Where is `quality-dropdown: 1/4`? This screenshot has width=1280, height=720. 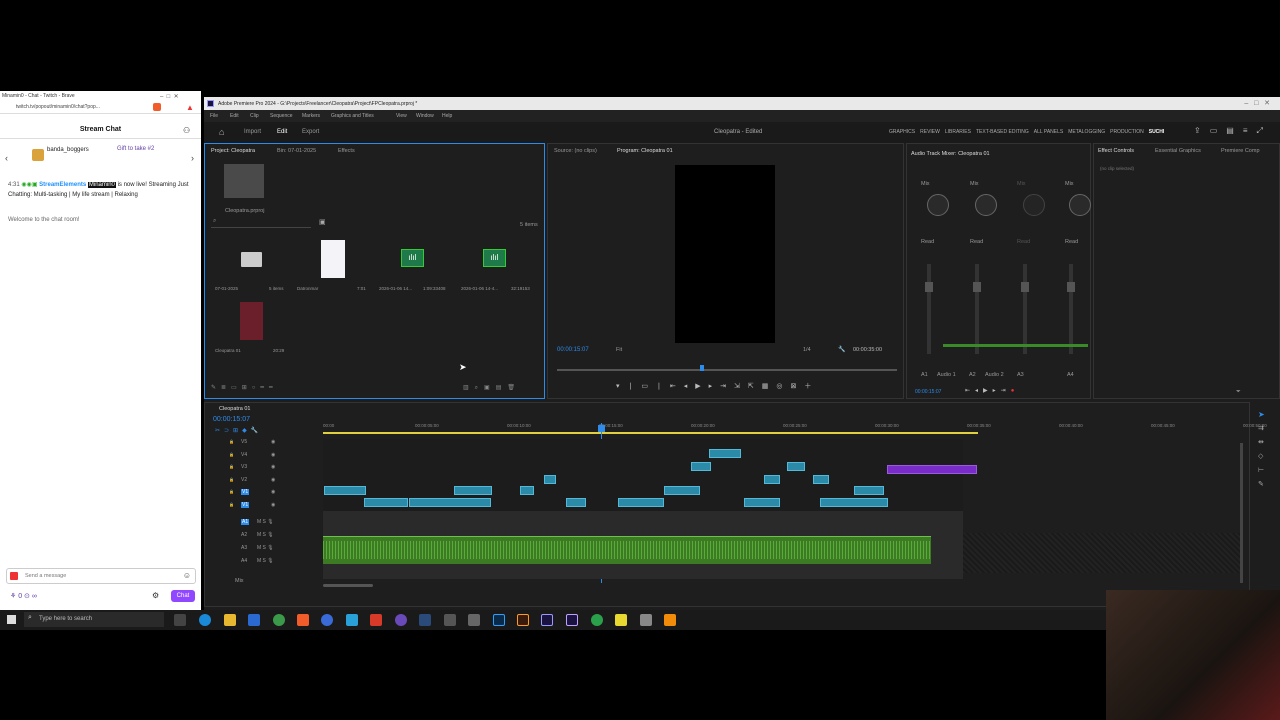 quality-dropdown: 1/4 is located at coordinates (807, 350).